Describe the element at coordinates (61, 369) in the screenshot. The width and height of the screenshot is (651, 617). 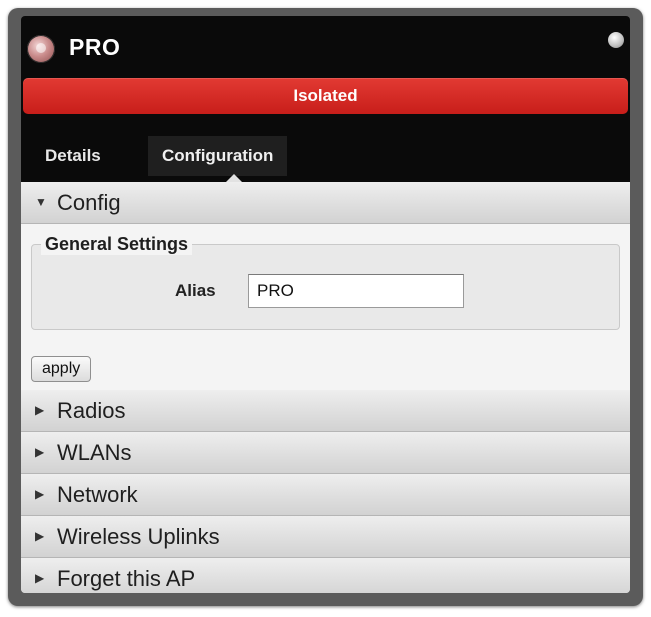
I see `apply-button: apply` at that location.